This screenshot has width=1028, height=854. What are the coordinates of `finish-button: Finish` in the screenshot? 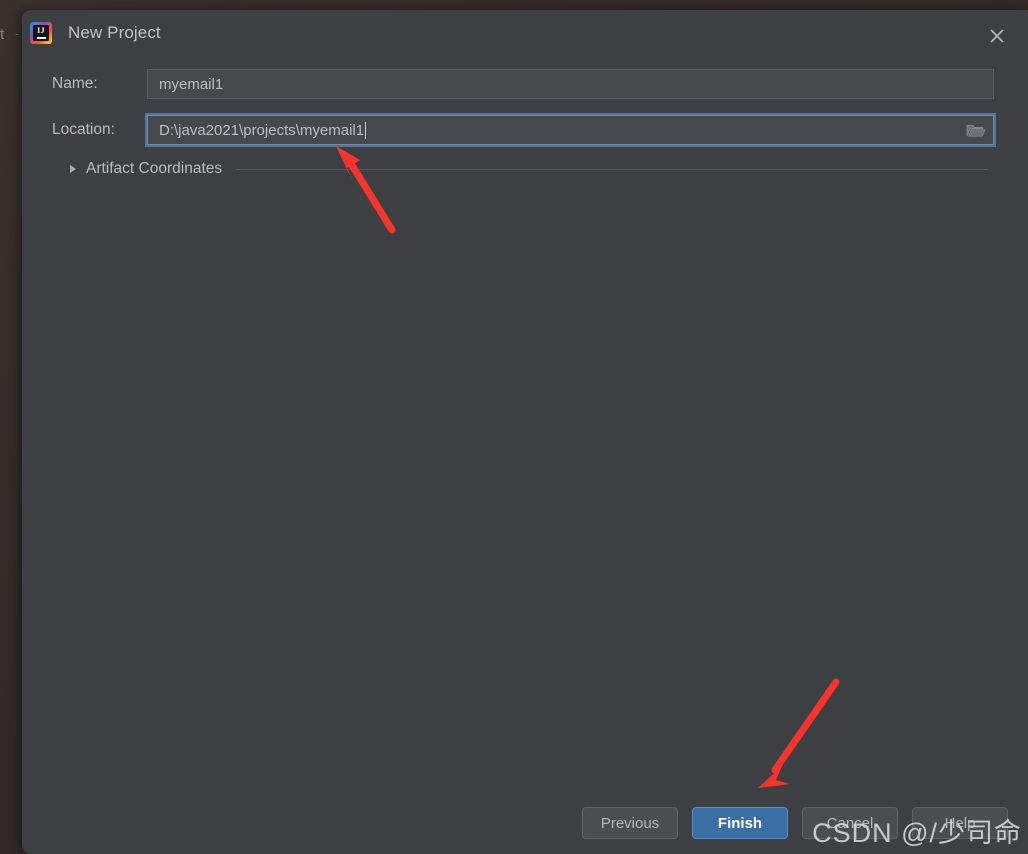 It's located at (740, 823).